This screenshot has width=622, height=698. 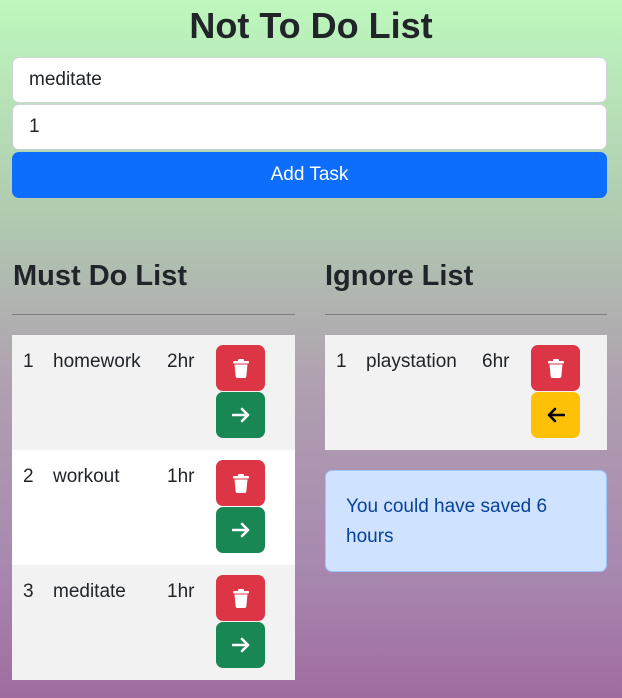 I want to click on hours-input: 1, so click(x=309, y=127).